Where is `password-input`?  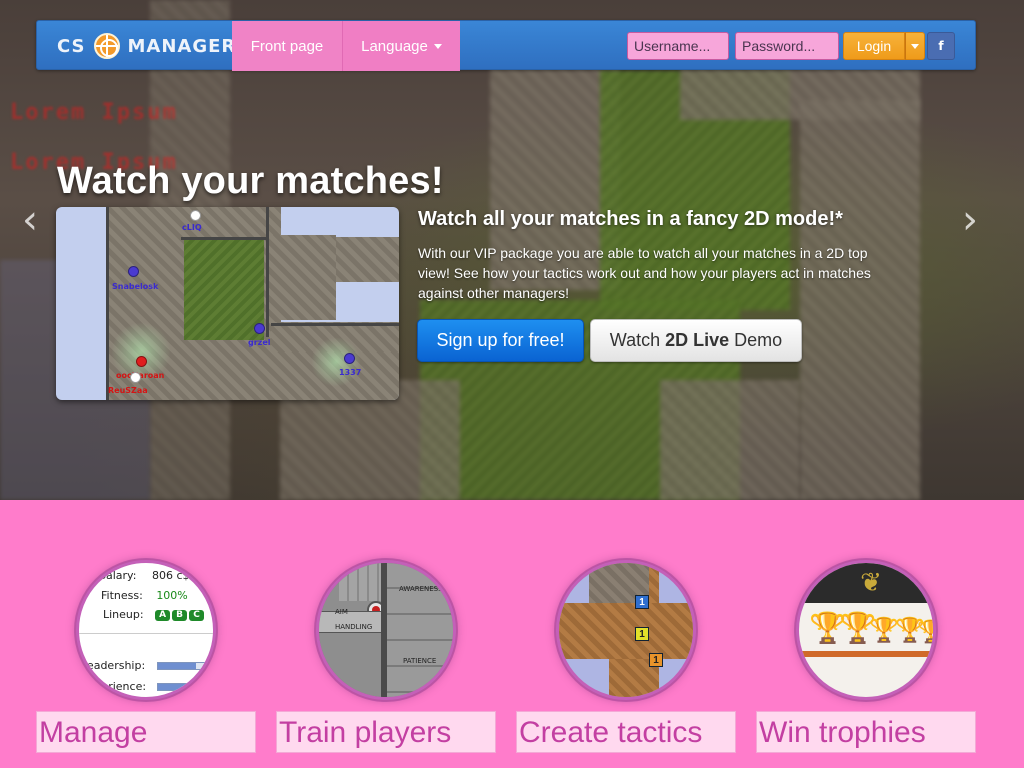 password-input is located at coordinates (787, 46).